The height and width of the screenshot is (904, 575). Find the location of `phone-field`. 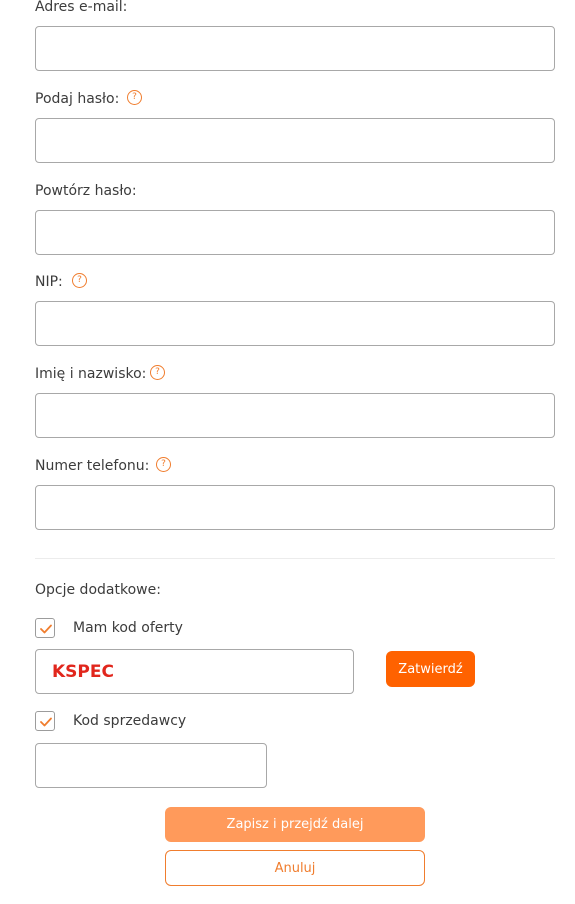

phone-field is located at coordinates (295, 507).